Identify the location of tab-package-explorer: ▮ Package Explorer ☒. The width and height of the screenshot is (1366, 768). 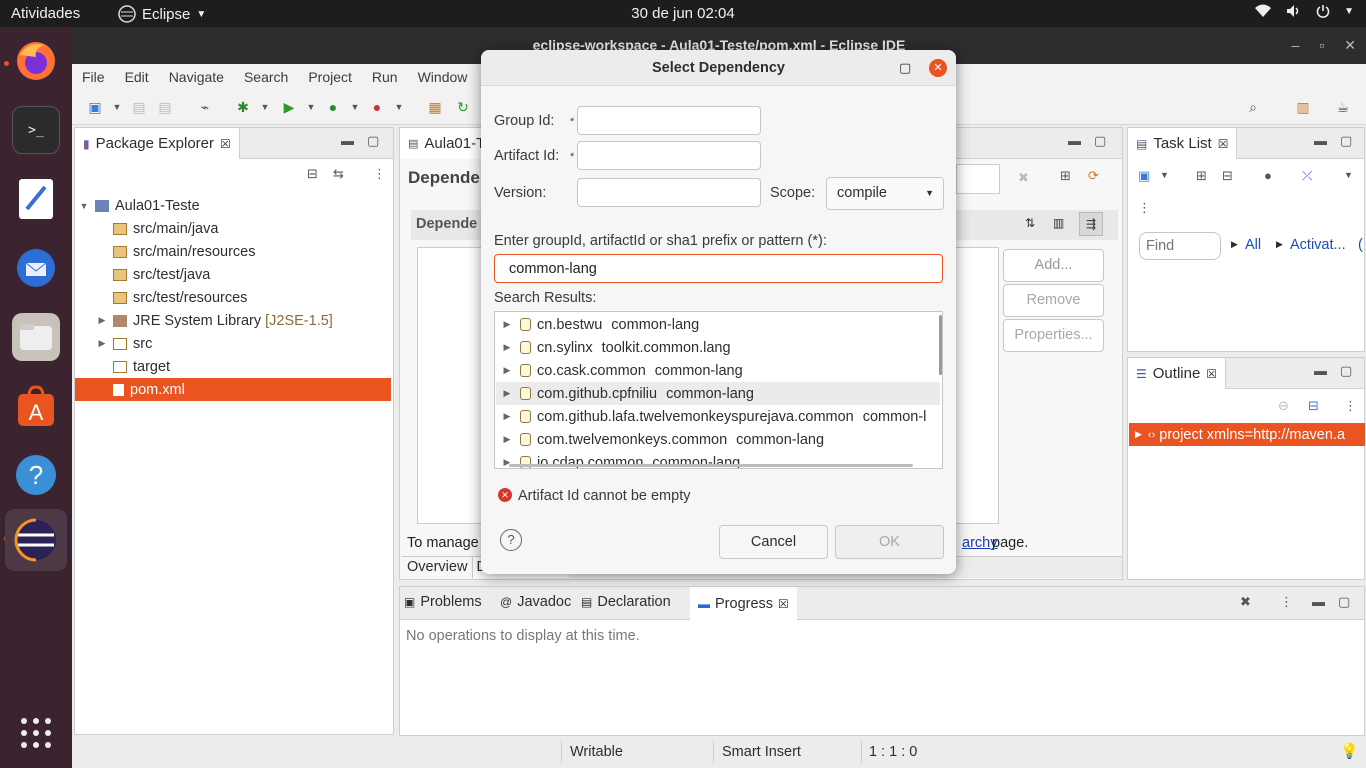
(157, 143).